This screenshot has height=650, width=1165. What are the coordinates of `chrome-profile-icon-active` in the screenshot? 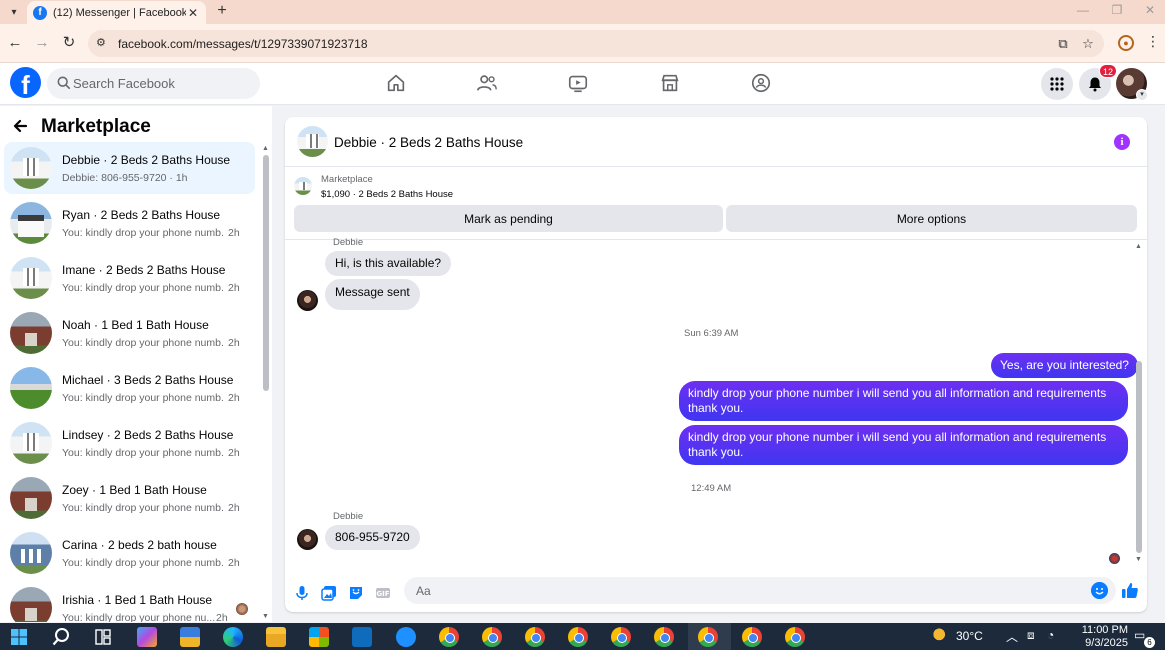 It's located at (708, 637).